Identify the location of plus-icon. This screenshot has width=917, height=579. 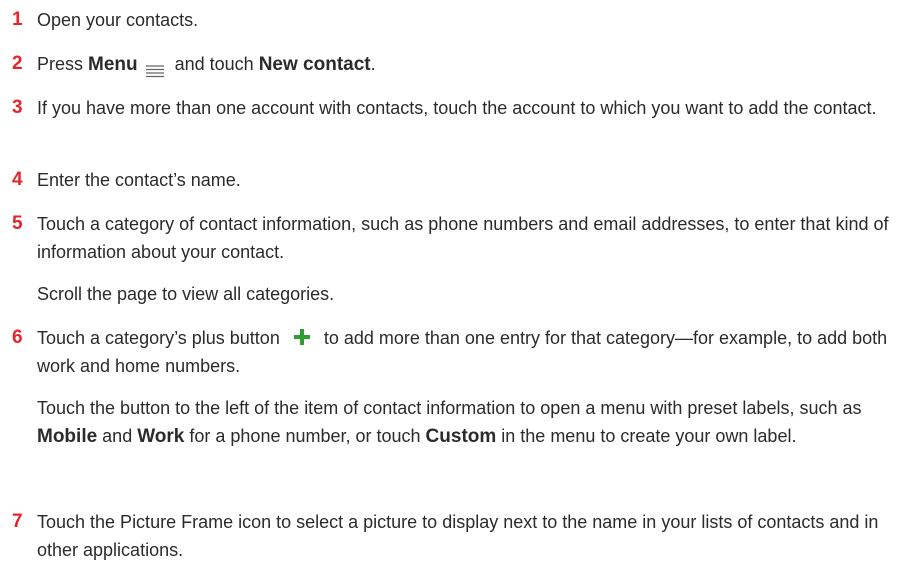
(302, 337).